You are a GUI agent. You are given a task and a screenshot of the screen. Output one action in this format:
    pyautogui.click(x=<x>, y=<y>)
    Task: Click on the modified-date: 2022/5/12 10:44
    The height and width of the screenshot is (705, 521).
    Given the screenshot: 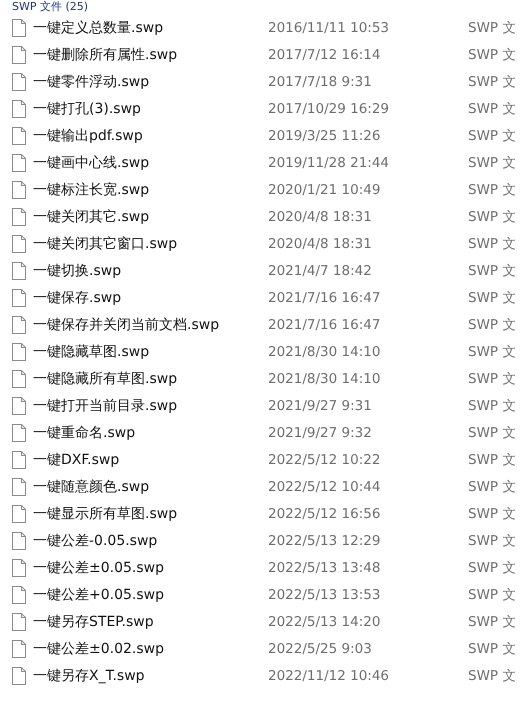 What is the action you would take?
    pyautogui.click(x=325, y=486)
    